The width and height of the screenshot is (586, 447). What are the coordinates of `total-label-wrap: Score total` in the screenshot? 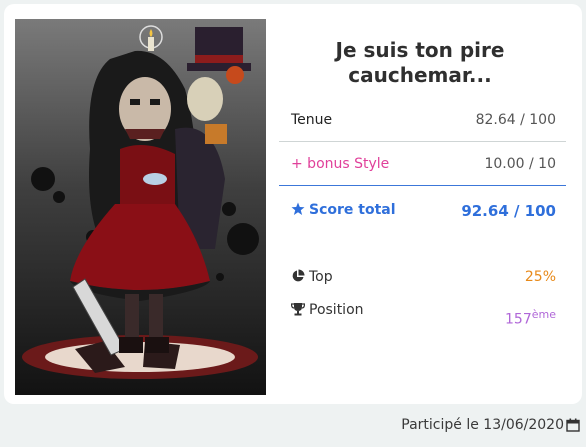 It's located at (343, 210).